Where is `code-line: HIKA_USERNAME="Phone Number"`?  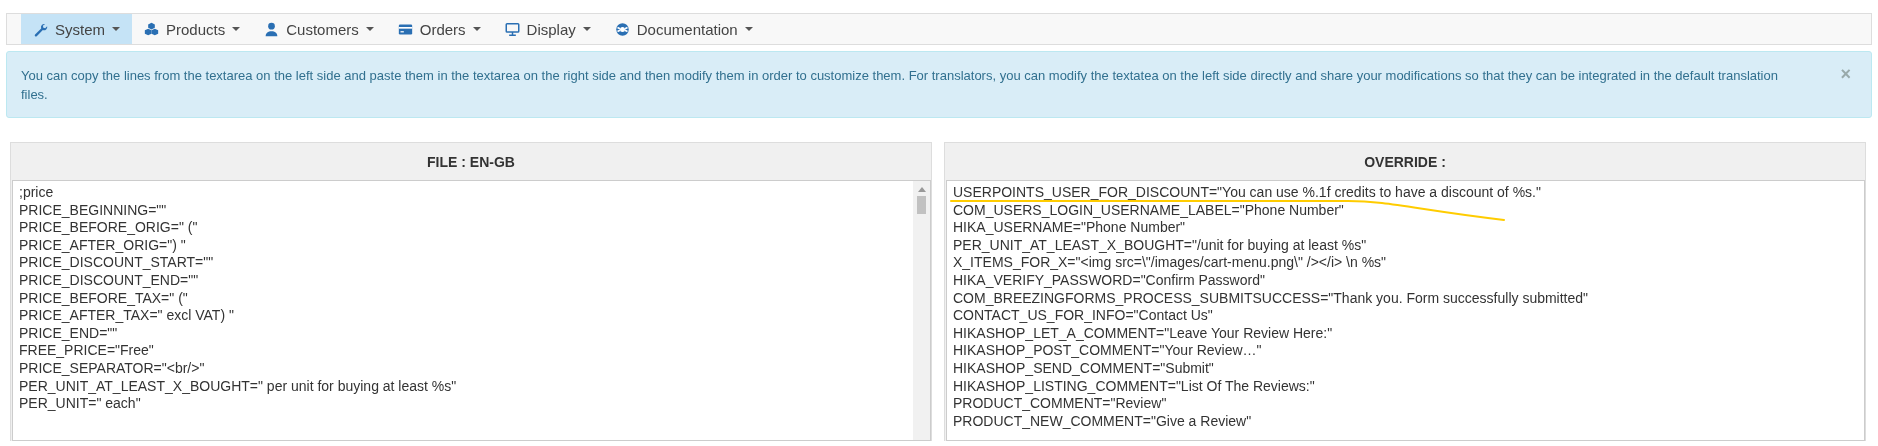
code-line: HIKA_USERNAME="Phone Number" is located at coordinates (1069, 228).